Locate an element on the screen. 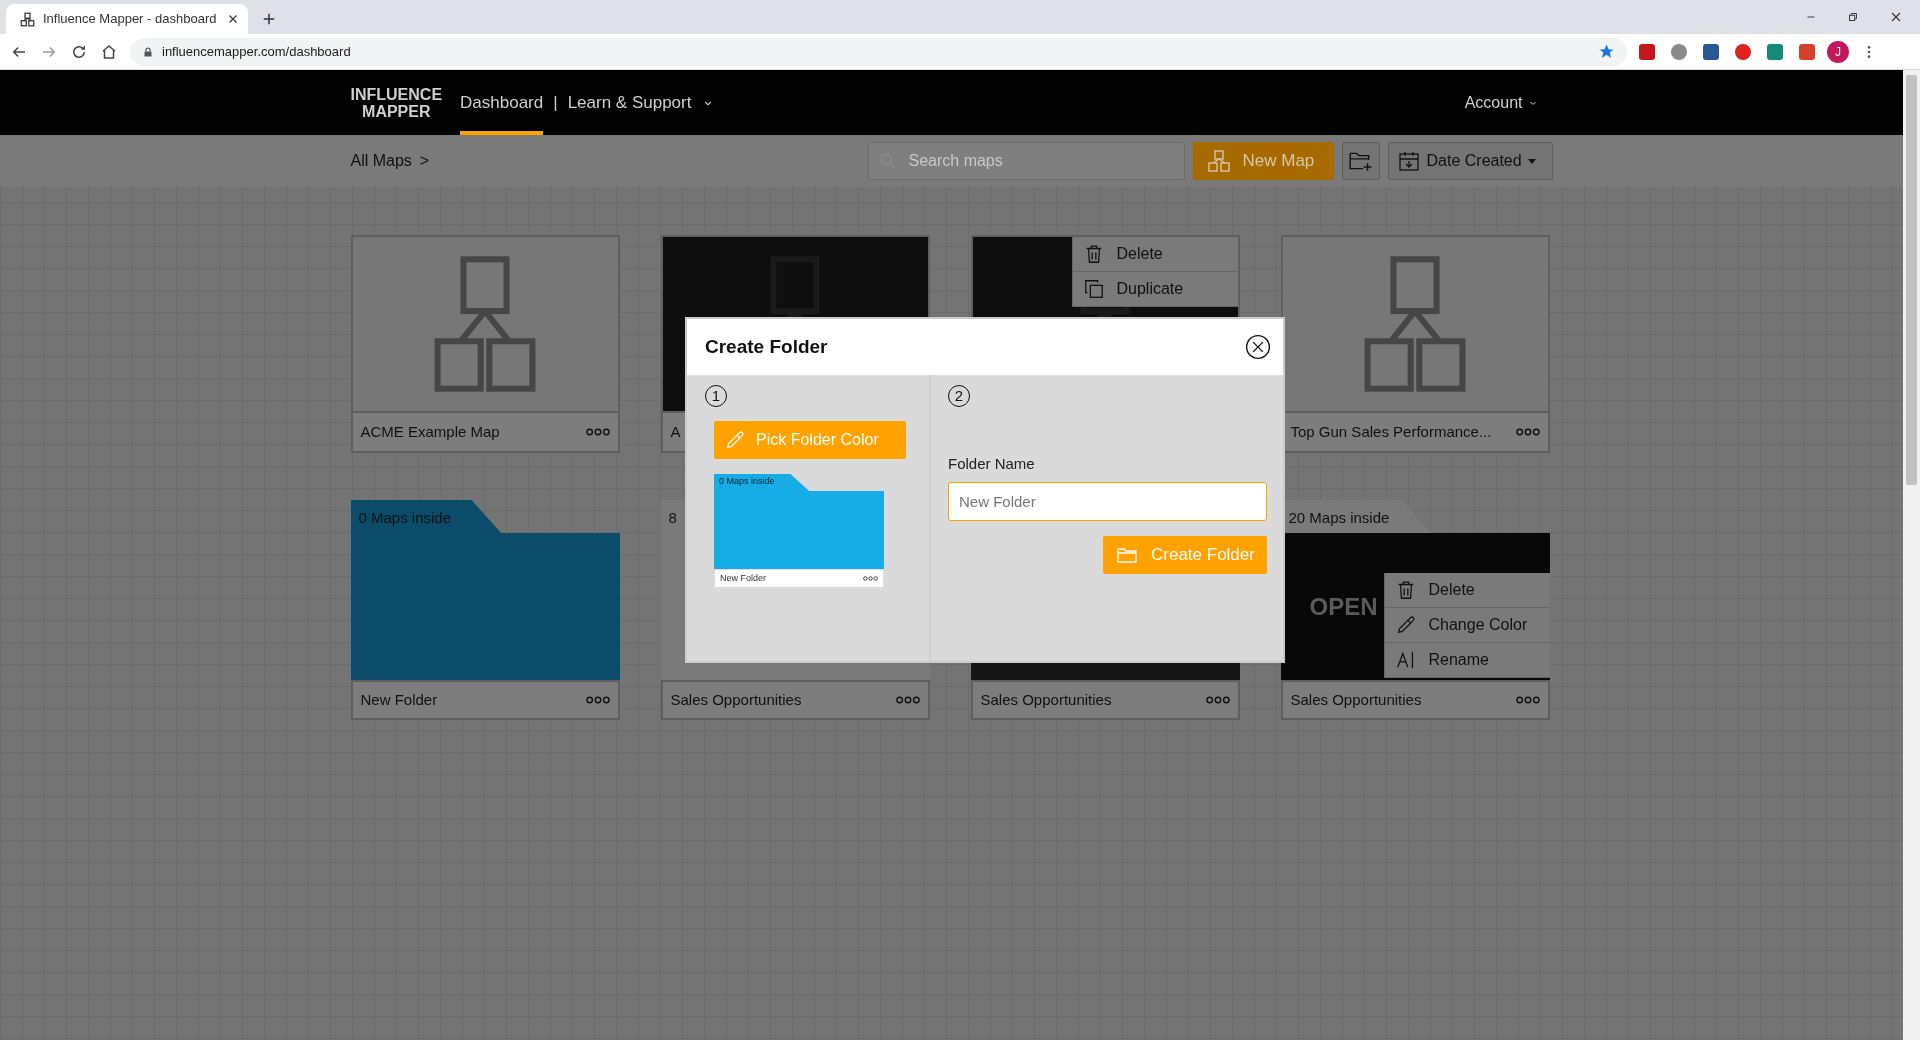 Image resolution: width=1920 pixels, height=1040 pixels. logo-text: INFLUENCE is located at coordinates (396, 94).